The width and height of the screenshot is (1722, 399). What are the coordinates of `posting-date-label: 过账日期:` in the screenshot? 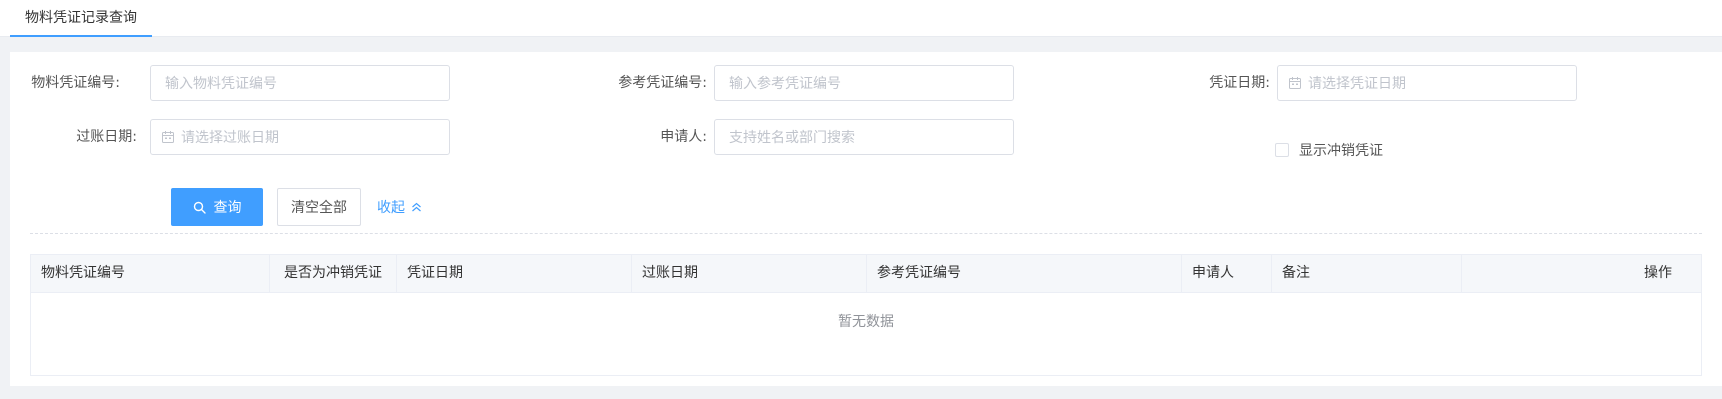 It's located at (106, 137).